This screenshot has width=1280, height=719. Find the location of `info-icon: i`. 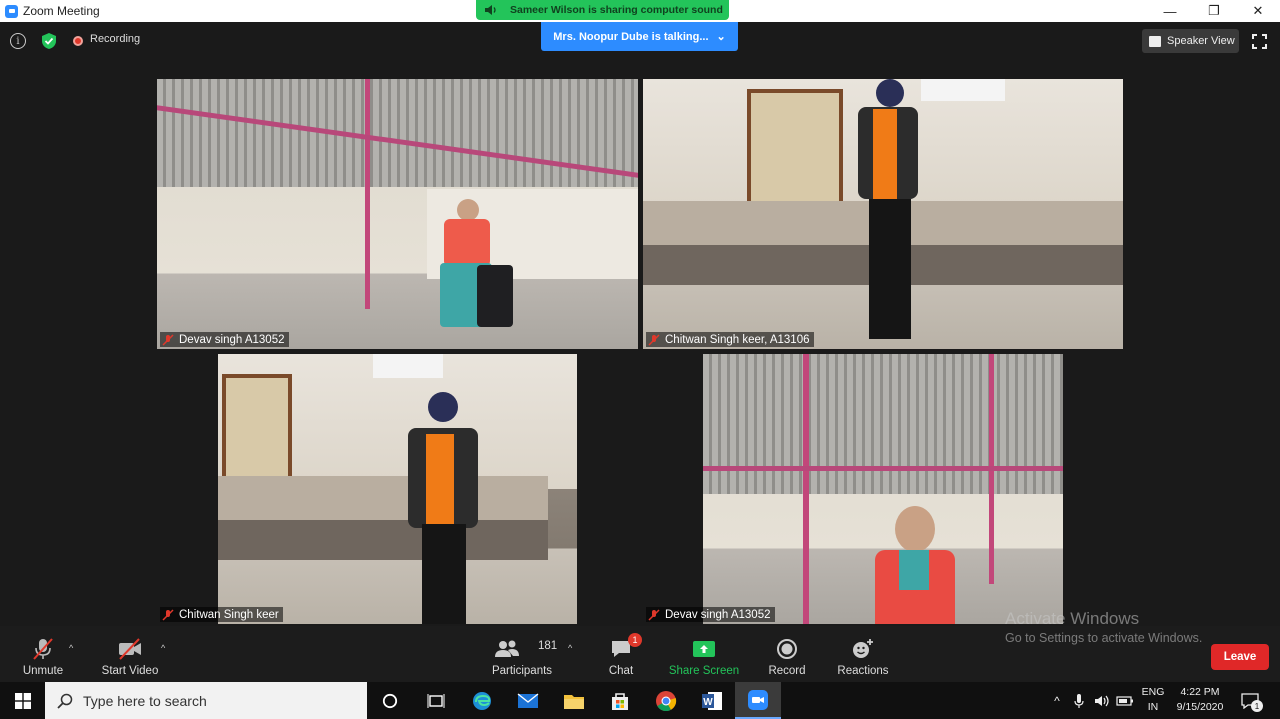

info-icon: i is located at coordinates (18, 41).